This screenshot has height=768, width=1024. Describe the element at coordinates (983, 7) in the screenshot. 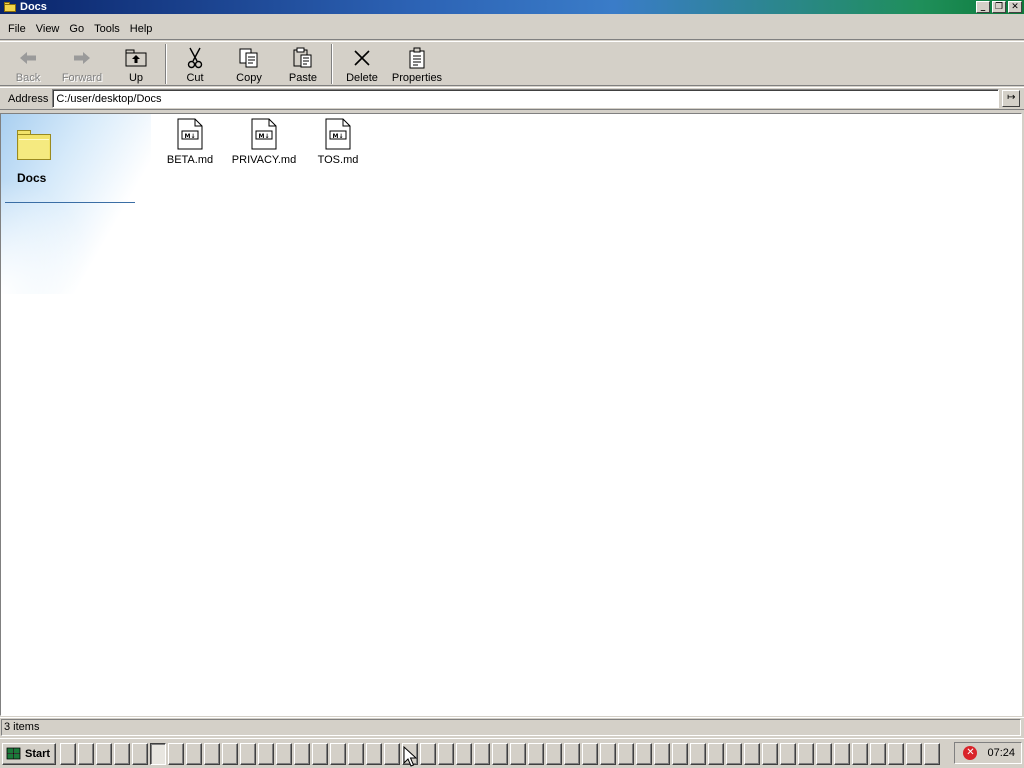

I see `minimize-button: _` at that location.